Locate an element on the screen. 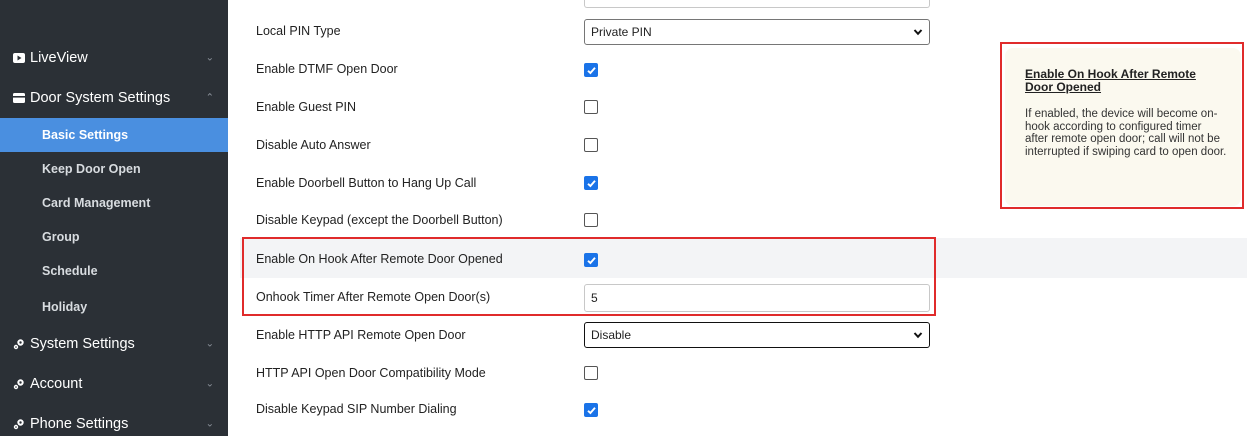 The image size is (1247, 436). guest-pin-label: Enable Guest PIN is located at coordinates (306, 107).